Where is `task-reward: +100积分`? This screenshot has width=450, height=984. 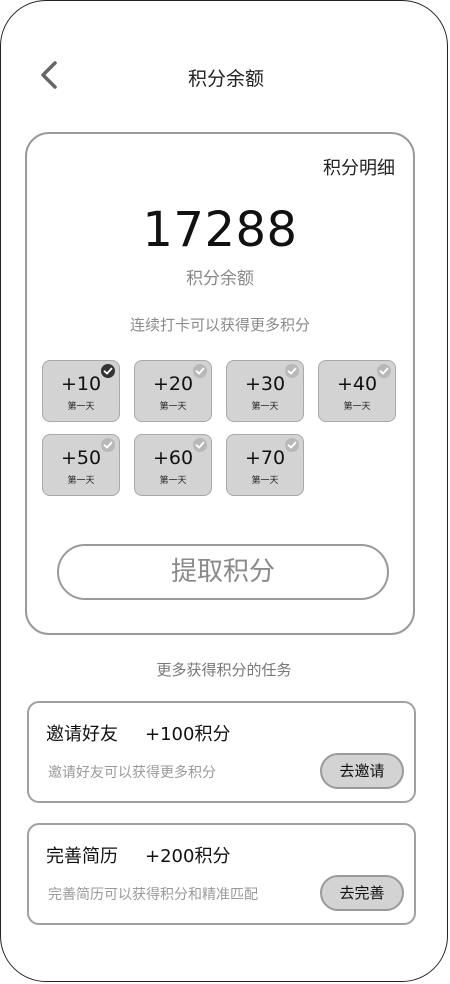
task-reward: +100积分 is located at coordinates (188, 734).